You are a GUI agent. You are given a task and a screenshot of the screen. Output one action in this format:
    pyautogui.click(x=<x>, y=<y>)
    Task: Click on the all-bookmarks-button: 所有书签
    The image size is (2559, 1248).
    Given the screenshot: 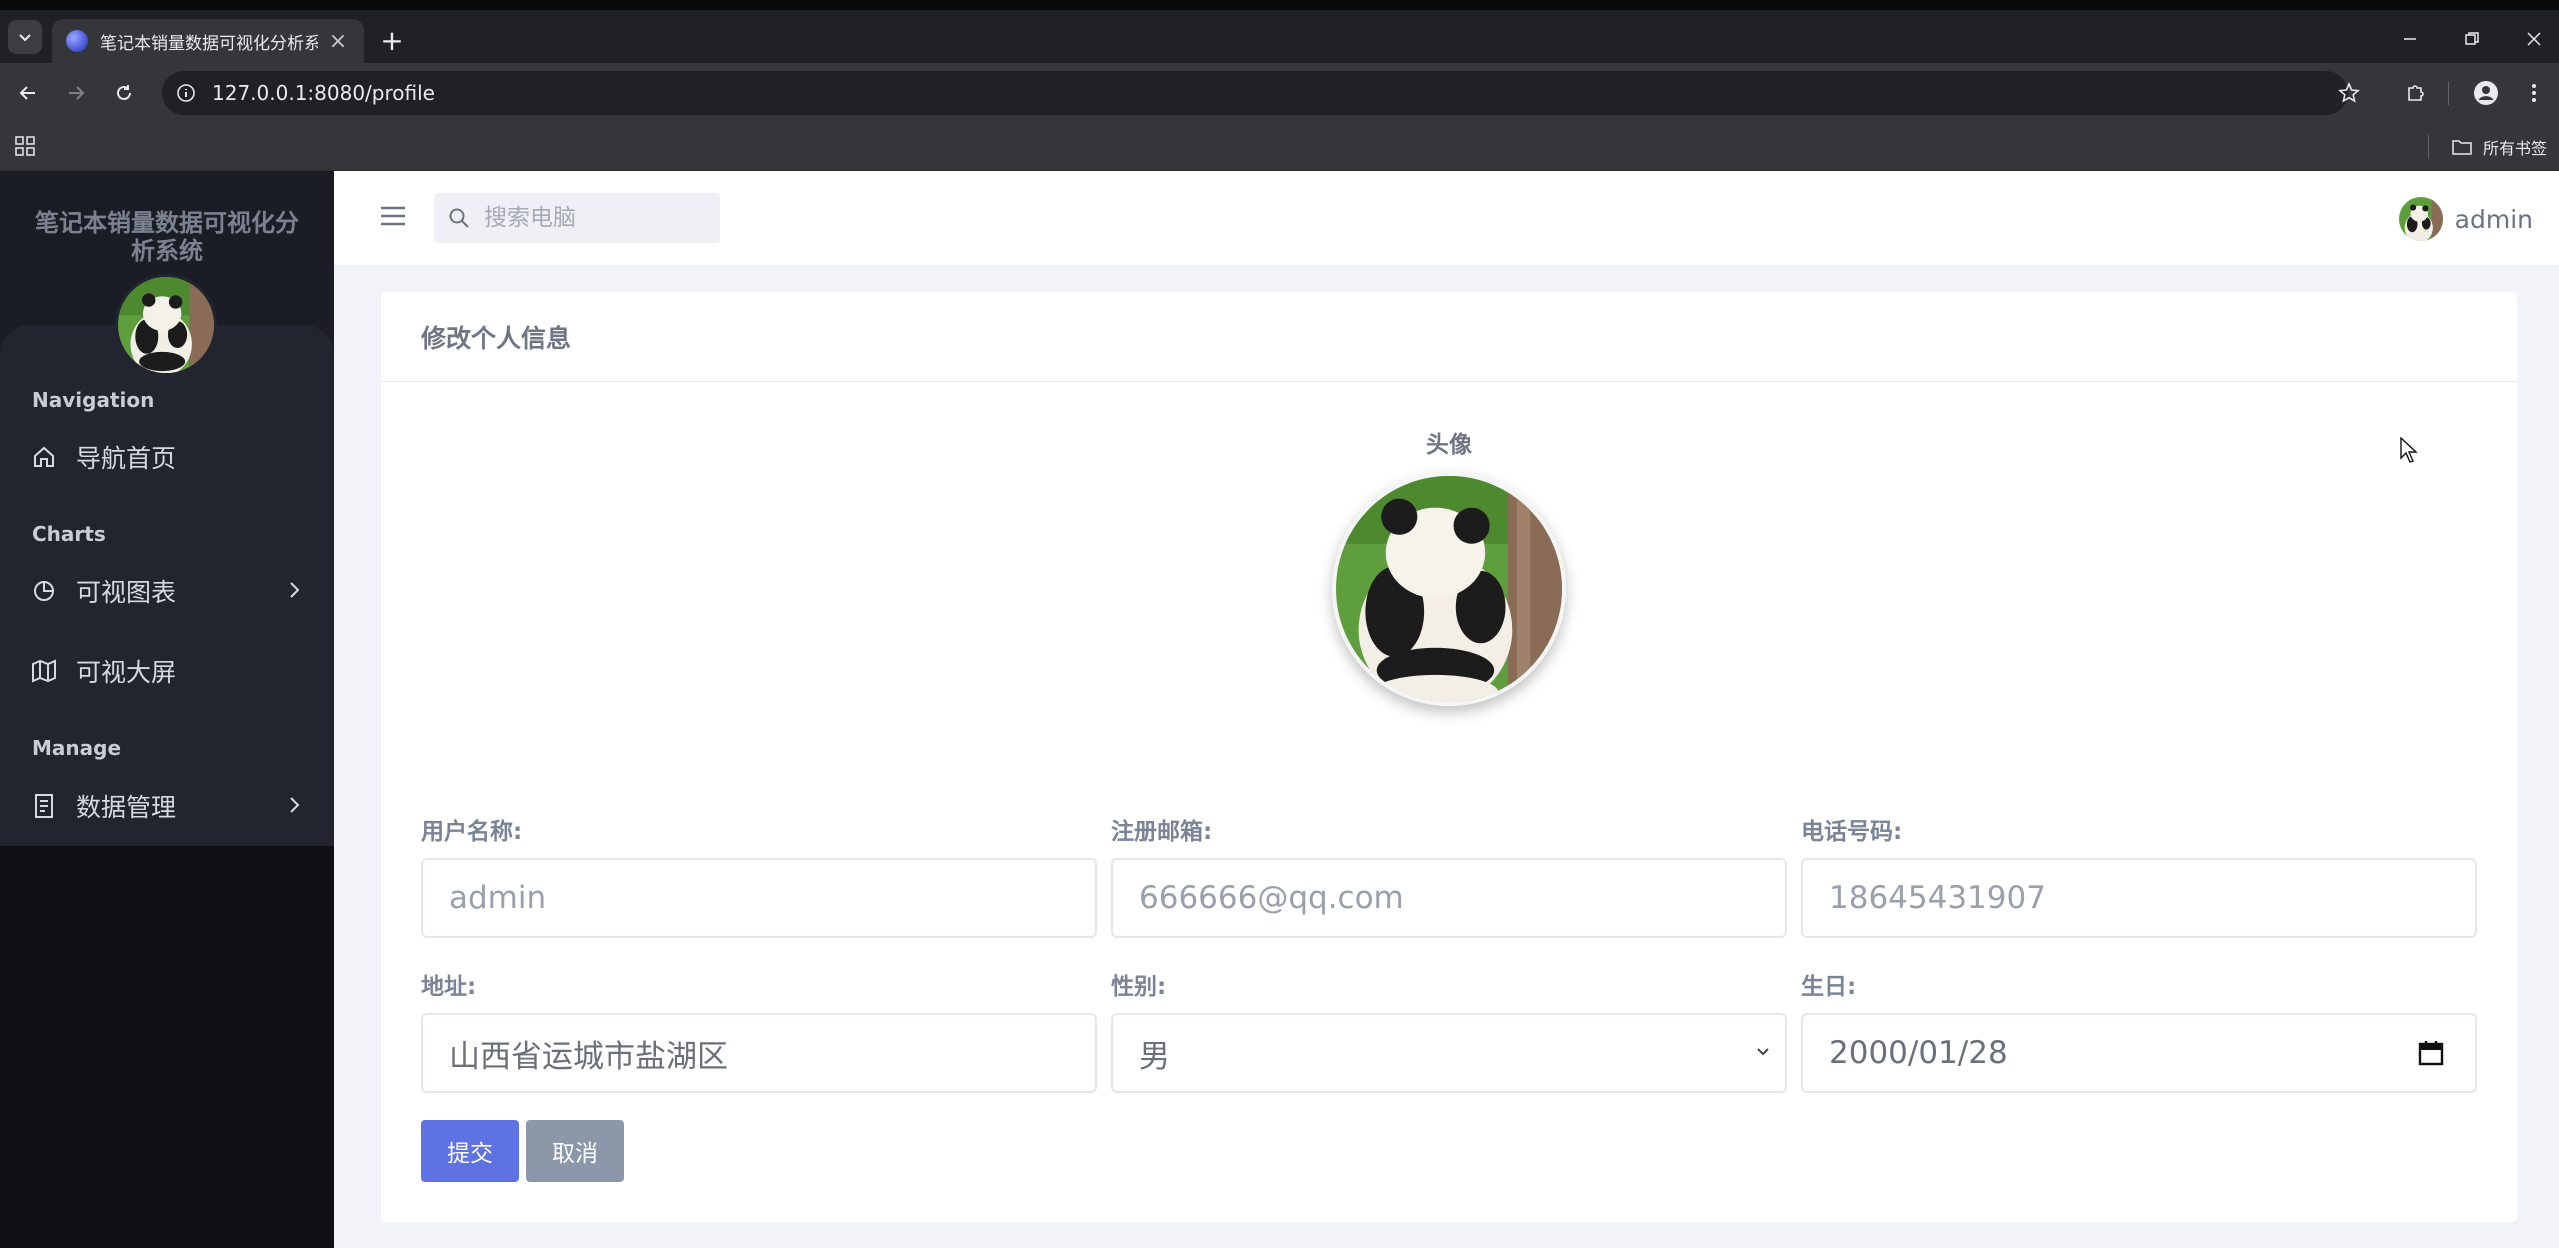 What is the action you would take?
    pyautogui.click(x=2499, y=147)
    